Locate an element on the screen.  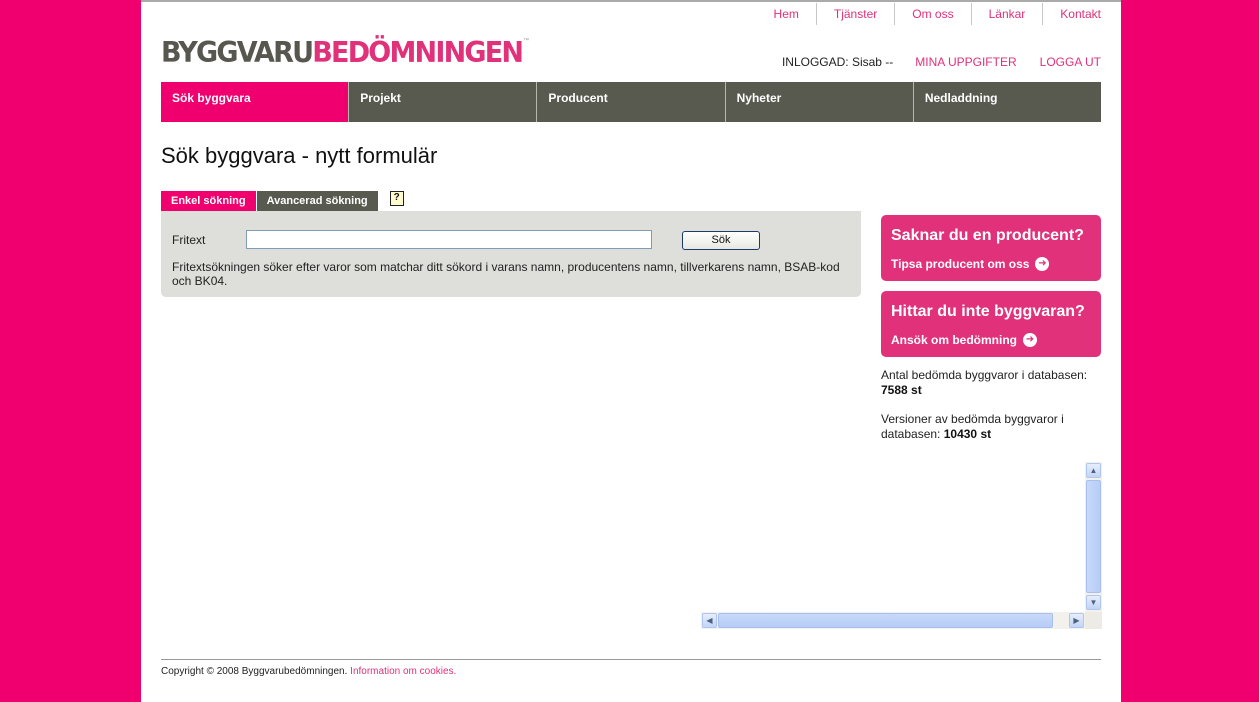
stat-versions-value: 10430 st is located at coordinates (967, 434).